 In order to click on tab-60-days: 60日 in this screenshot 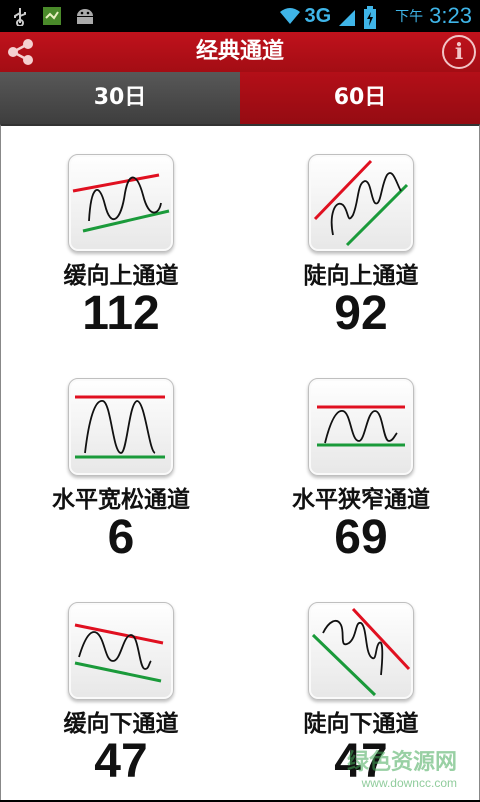, I will do `click(360, 98)`.